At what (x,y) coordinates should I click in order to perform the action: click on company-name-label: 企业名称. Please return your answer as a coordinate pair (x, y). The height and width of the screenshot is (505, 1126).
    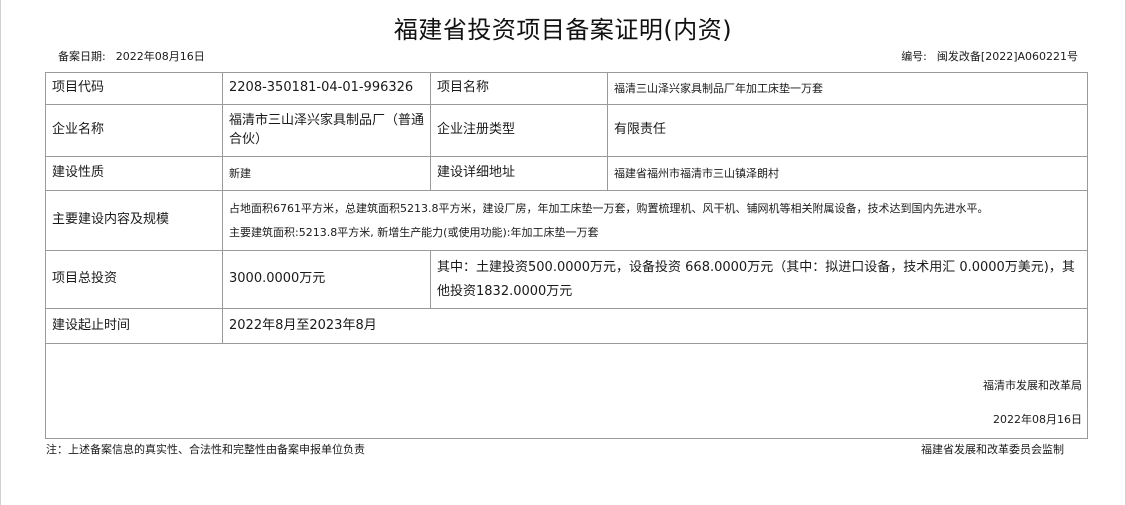
    Looking at the image, I should click on (134, 130).